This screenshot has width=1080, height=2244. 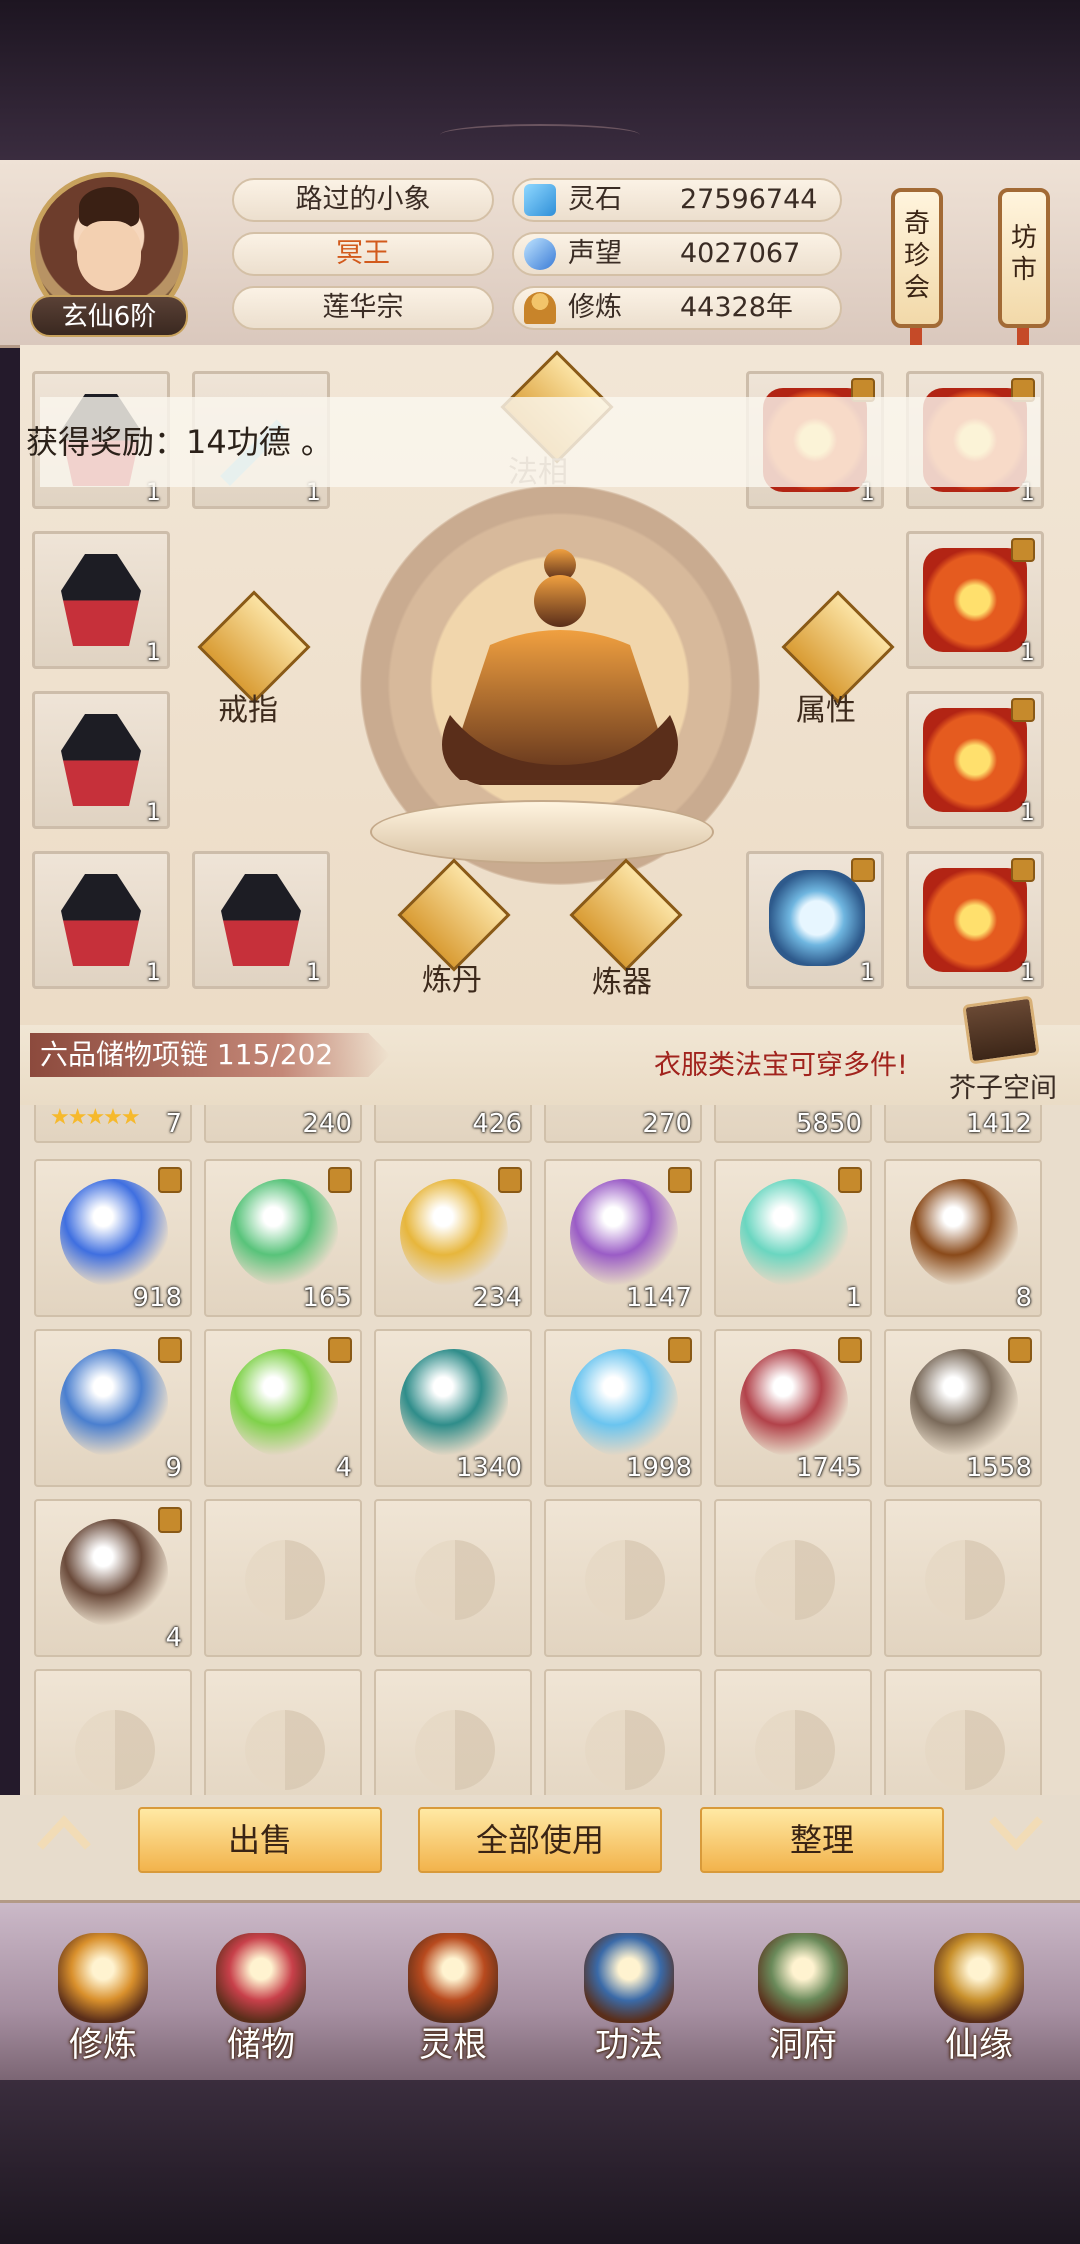 I want to click on spirit-stone-icon, so click(x=540, y=200).